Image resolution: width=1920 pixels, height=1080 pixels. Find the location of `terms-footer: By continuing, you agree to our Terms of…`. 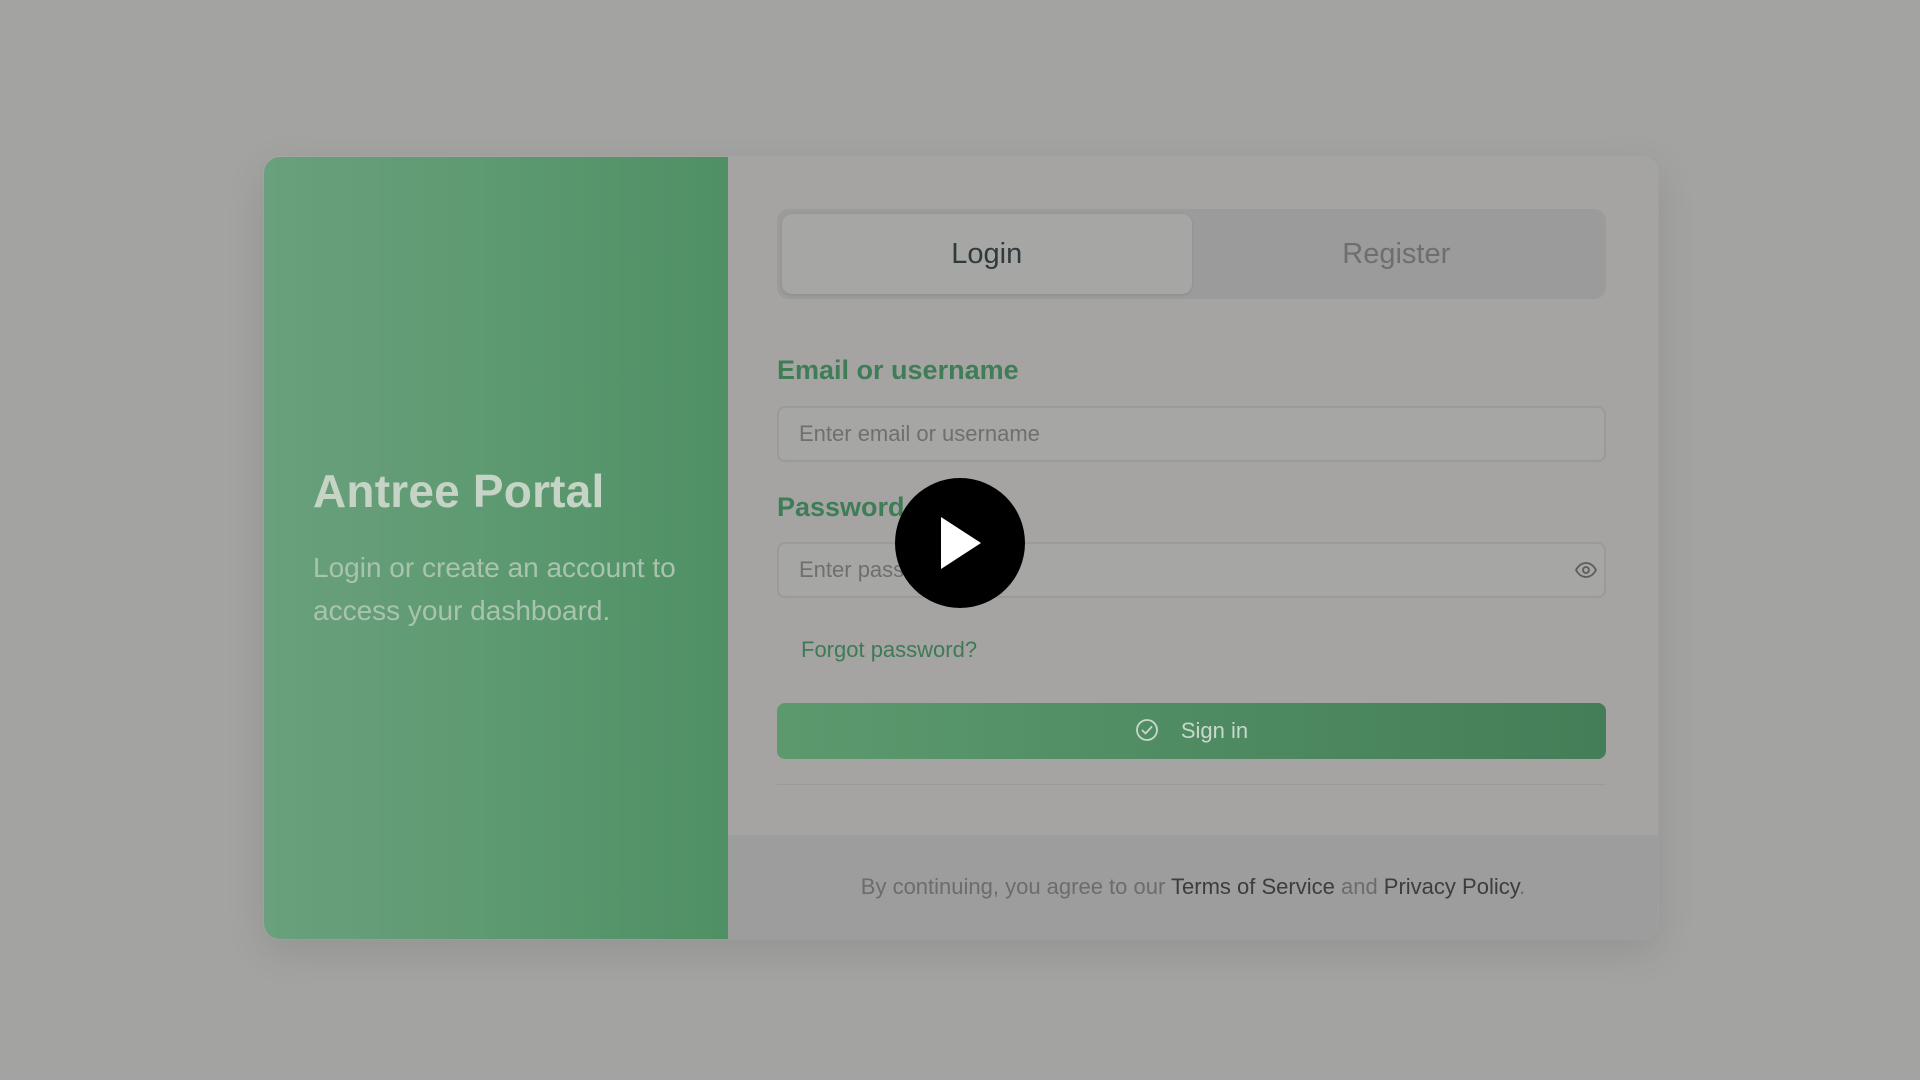

terms-footer: By continuing, you agree to our Terms of… is located at coordinates (1193, 887).